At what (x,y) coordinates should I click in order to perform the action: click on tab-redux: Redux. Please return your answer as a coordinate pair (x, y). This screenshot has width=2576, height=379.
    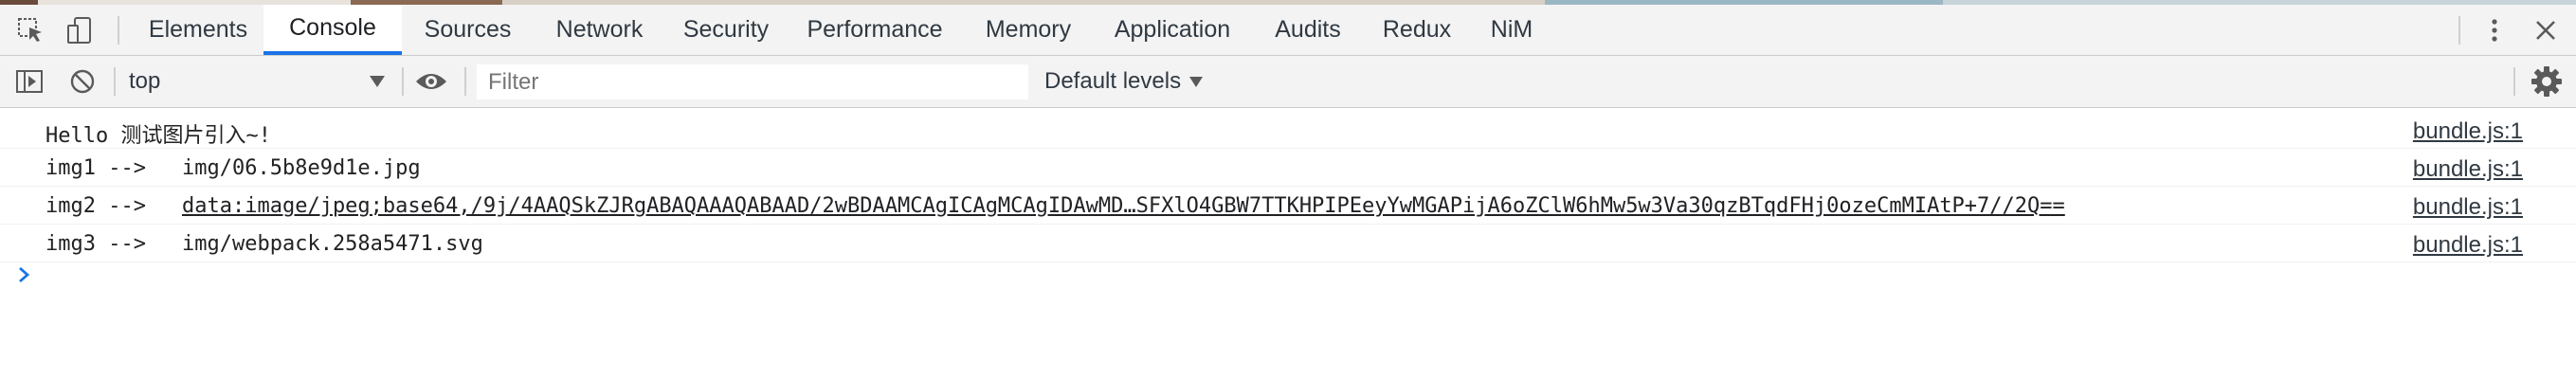
    Looking at the image, I should click on (1417, 30).